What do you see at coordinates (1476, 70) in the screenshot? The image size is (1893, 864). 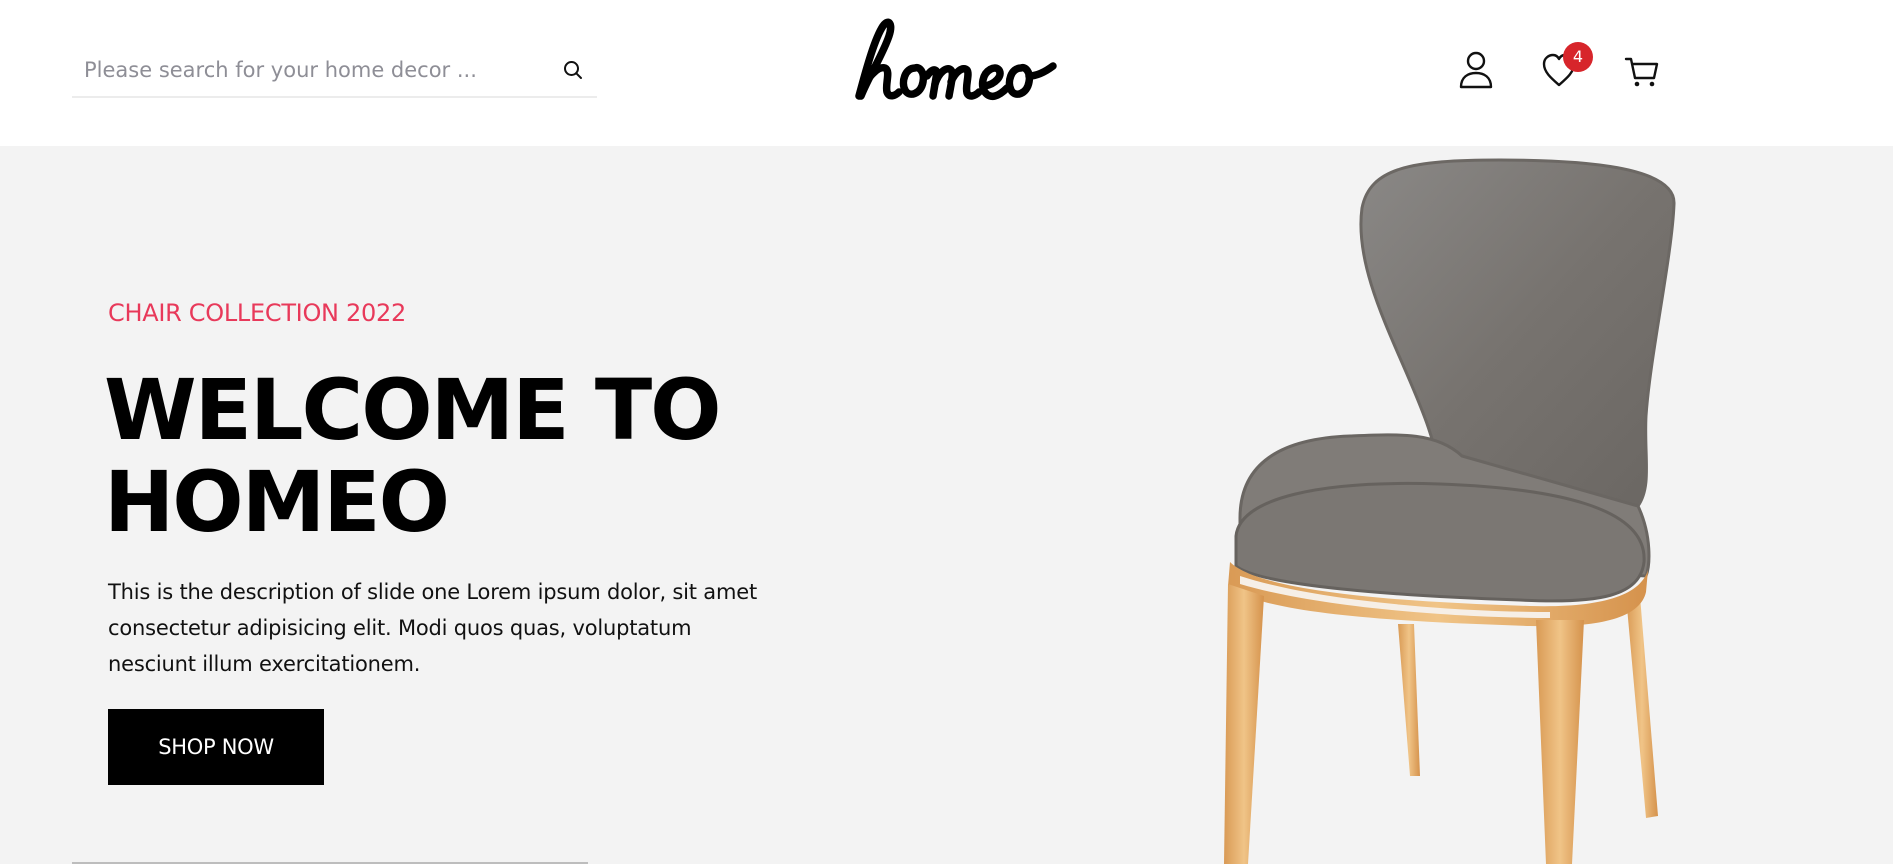 I see `user-icon` at bounding box center [1476, 70].